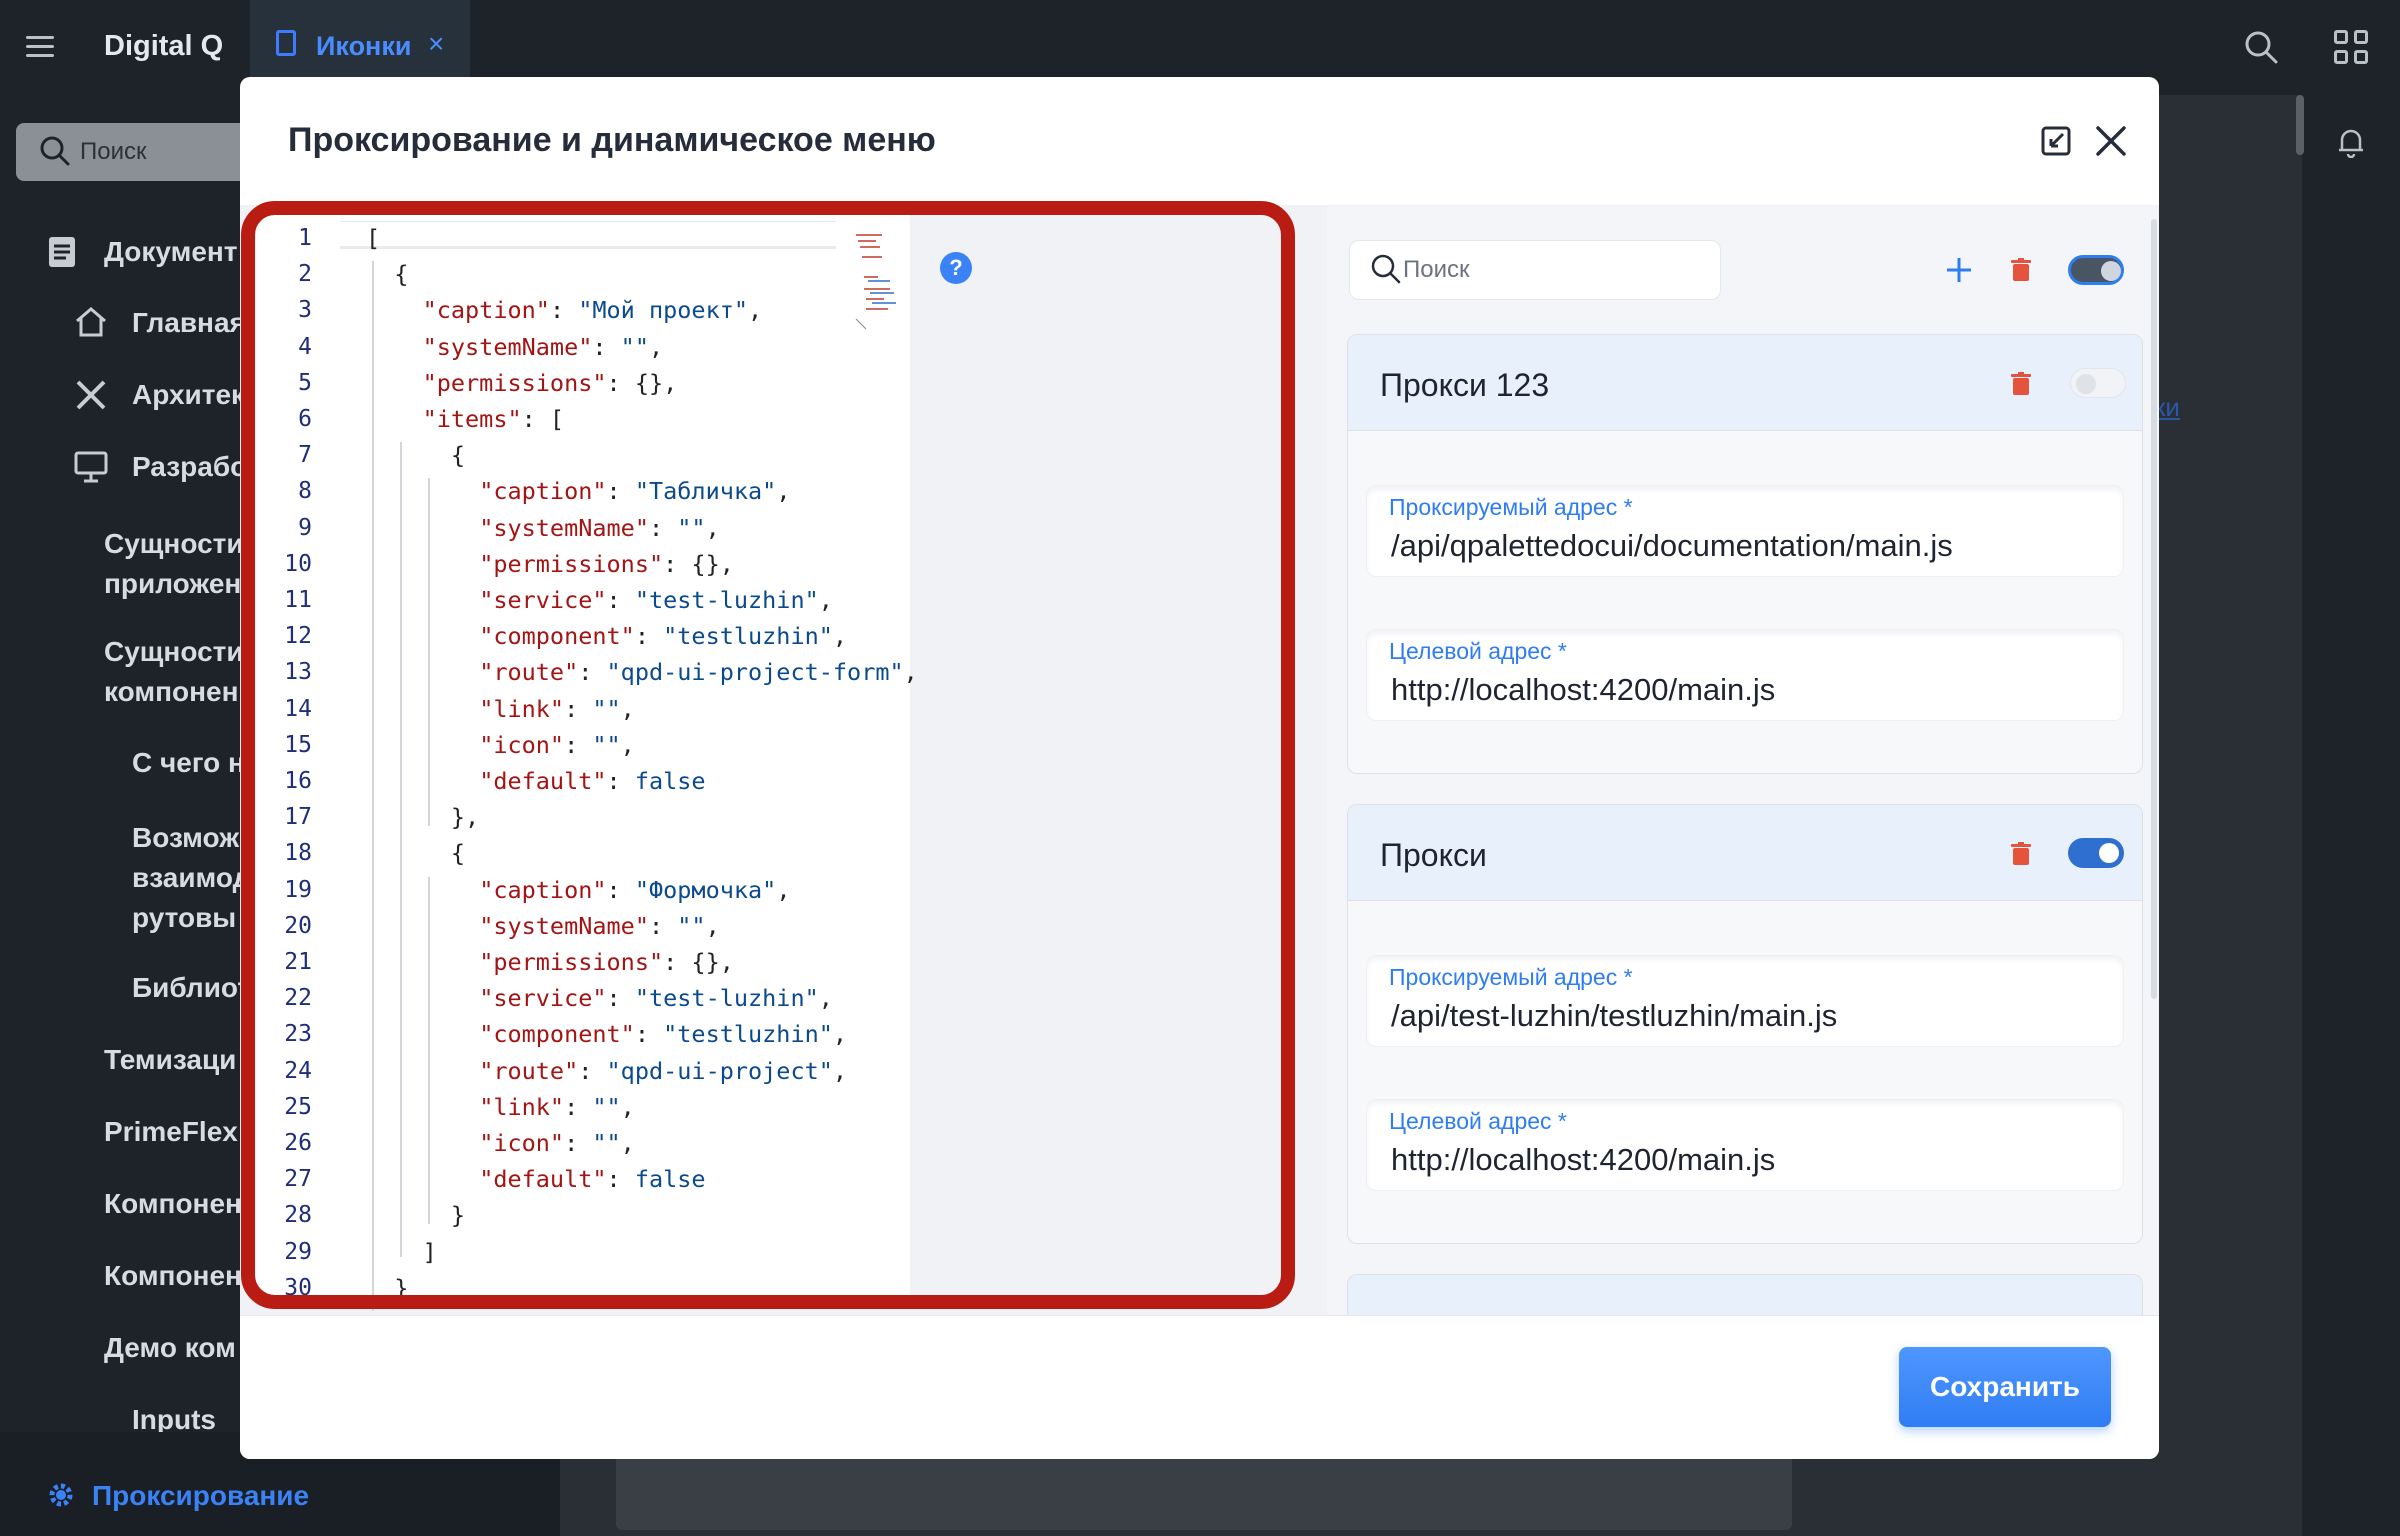 This screenshot has height=1536, width=2400. I want to click on line-number: 18, so click(298, 853).